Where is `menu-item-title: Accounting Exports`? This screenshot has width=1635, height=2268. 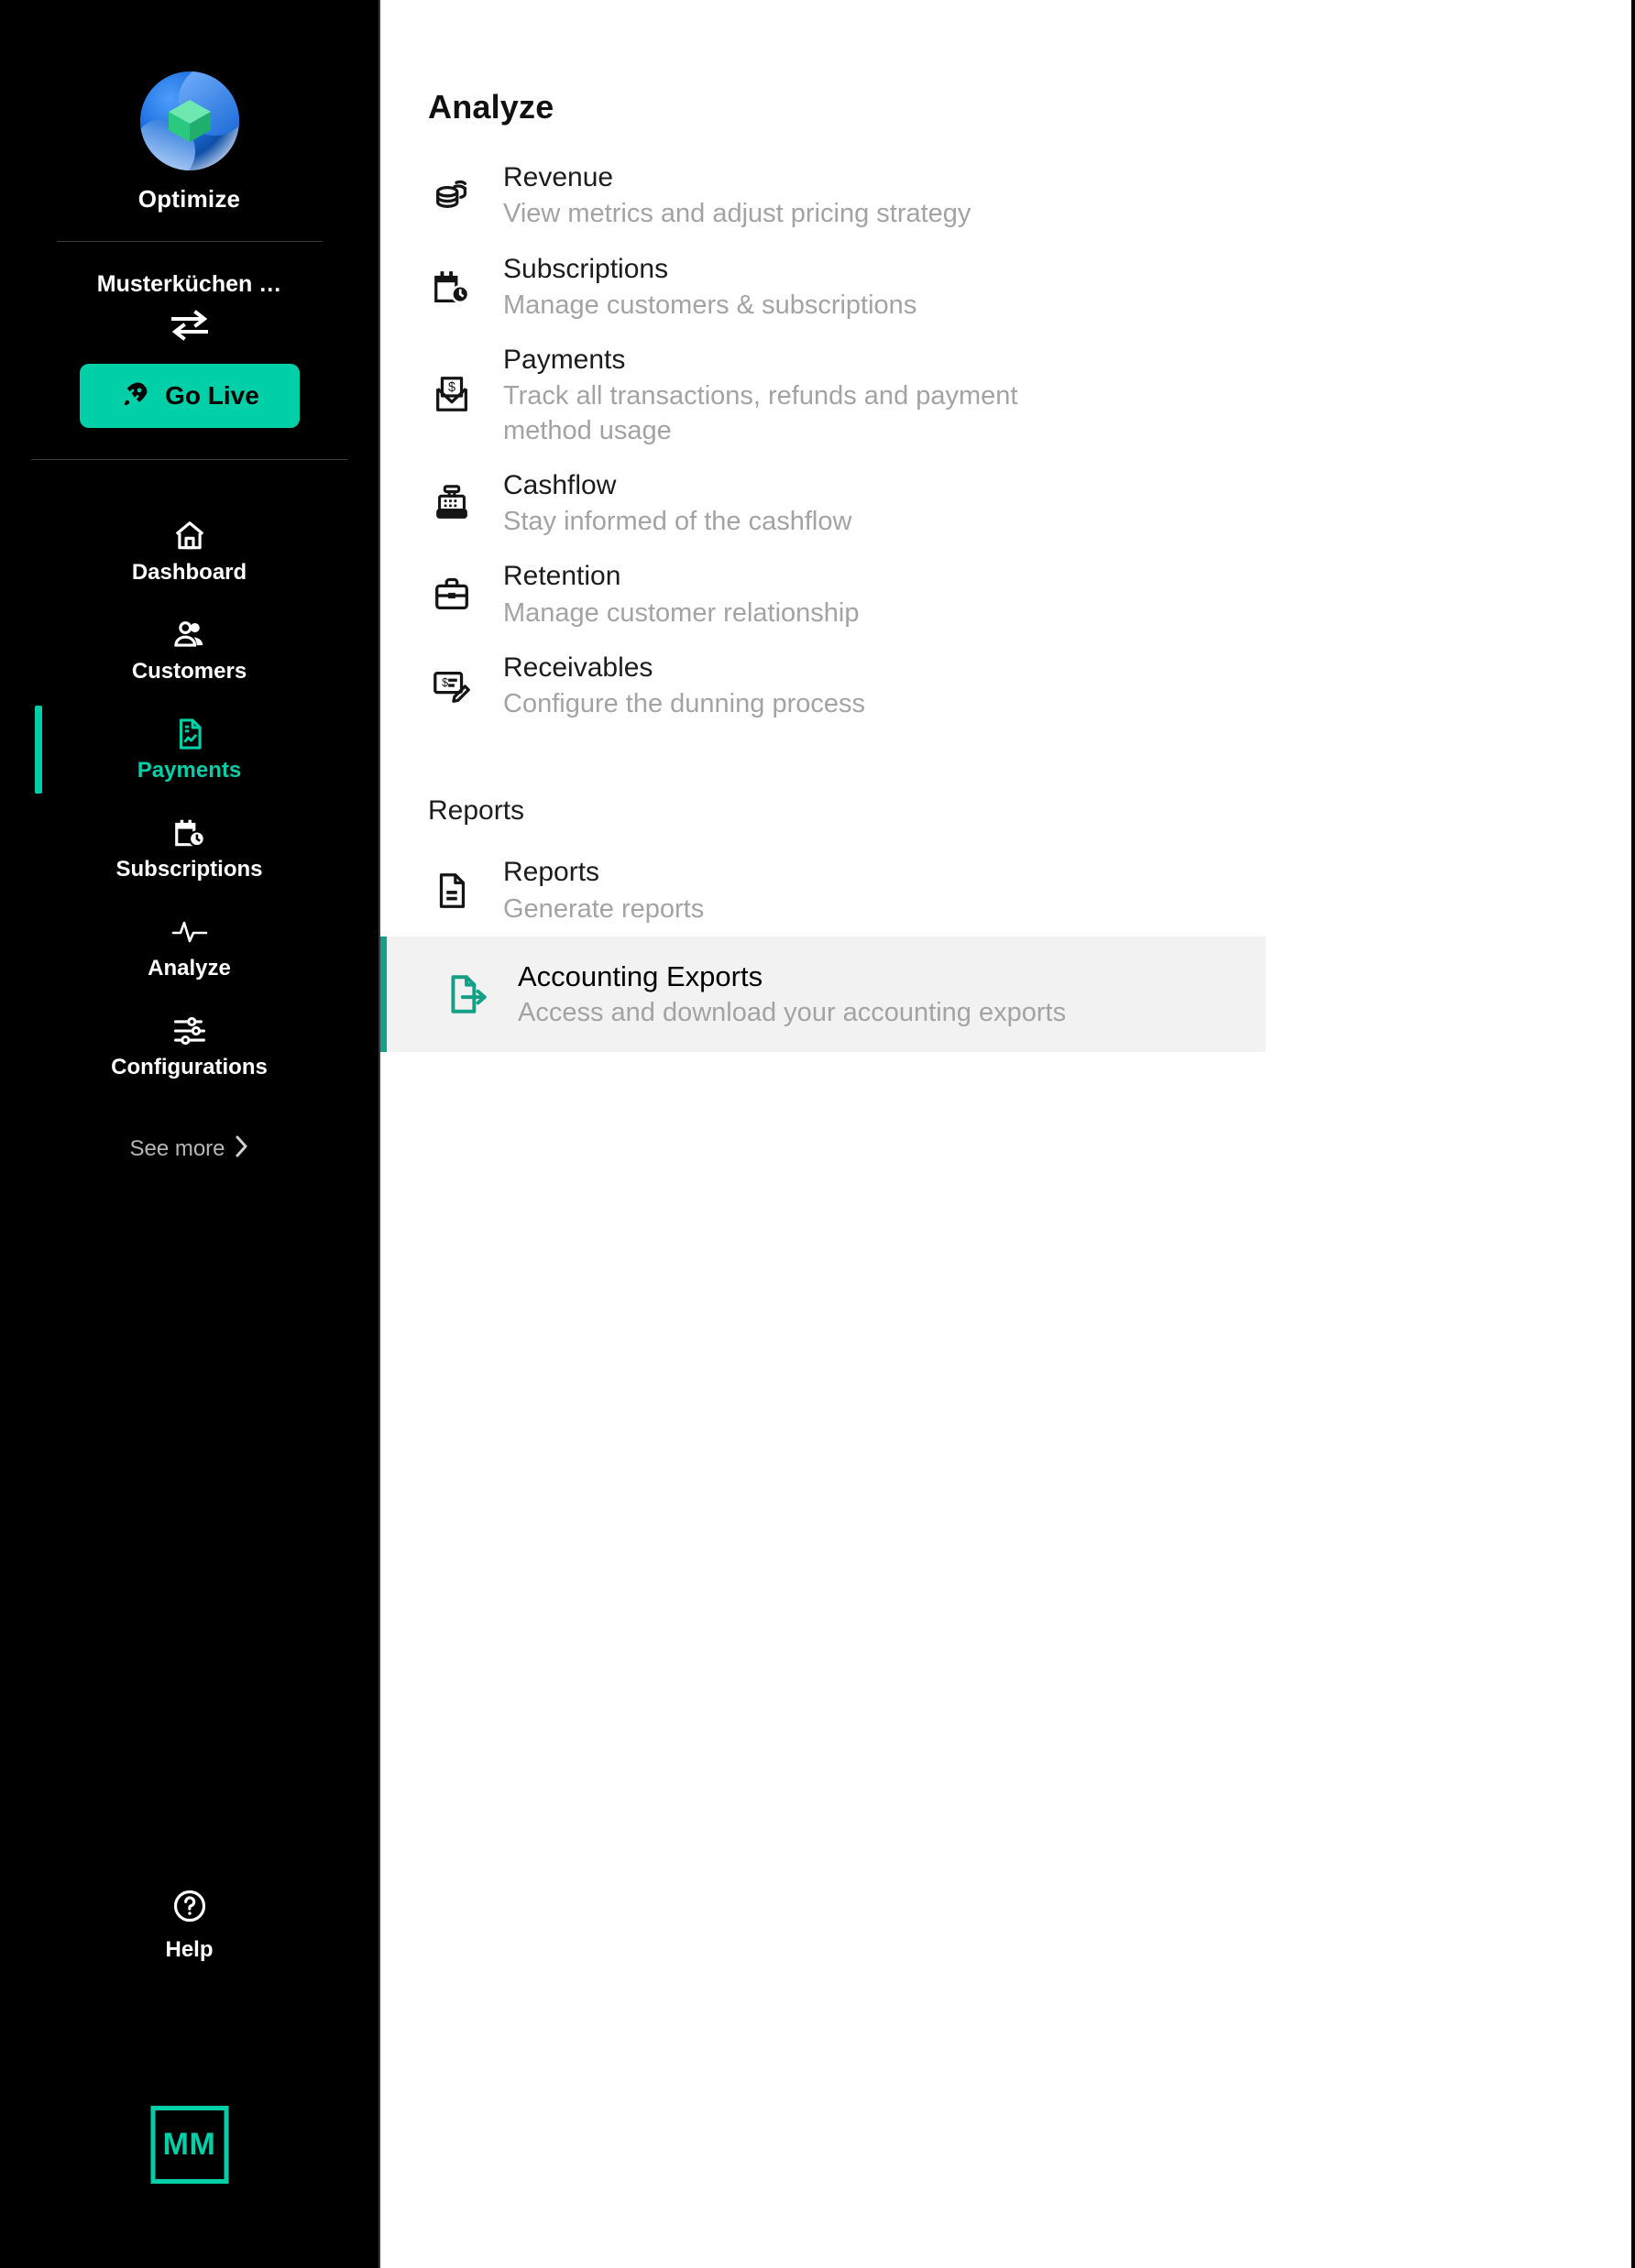
menu-item-title: Accounting Exports is located at coordinates (640, 975).